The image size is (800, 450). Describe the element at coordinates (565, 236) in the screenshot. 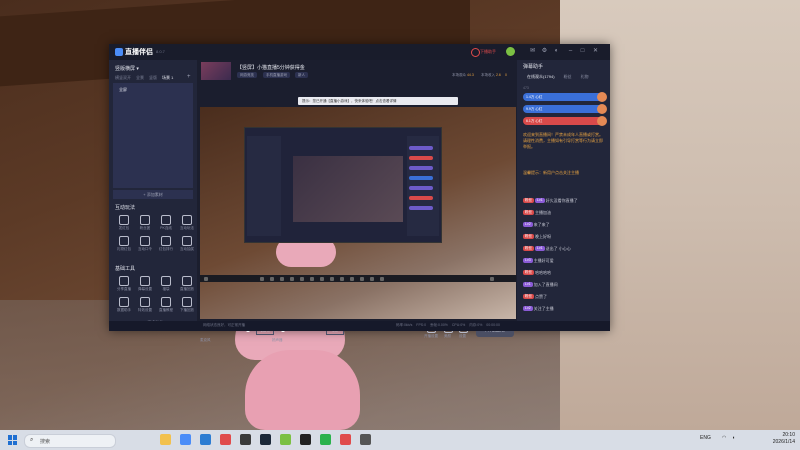

I see `chat-message: 粉丝 晚上好呀` at that location.